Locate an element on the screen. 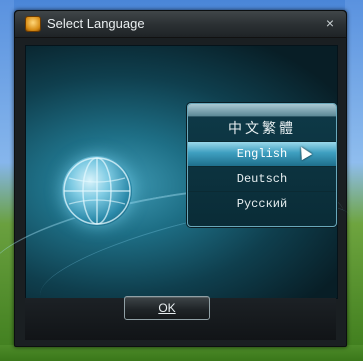  language-option-deutsch: Deutsch is located at coordinates (262, 179).